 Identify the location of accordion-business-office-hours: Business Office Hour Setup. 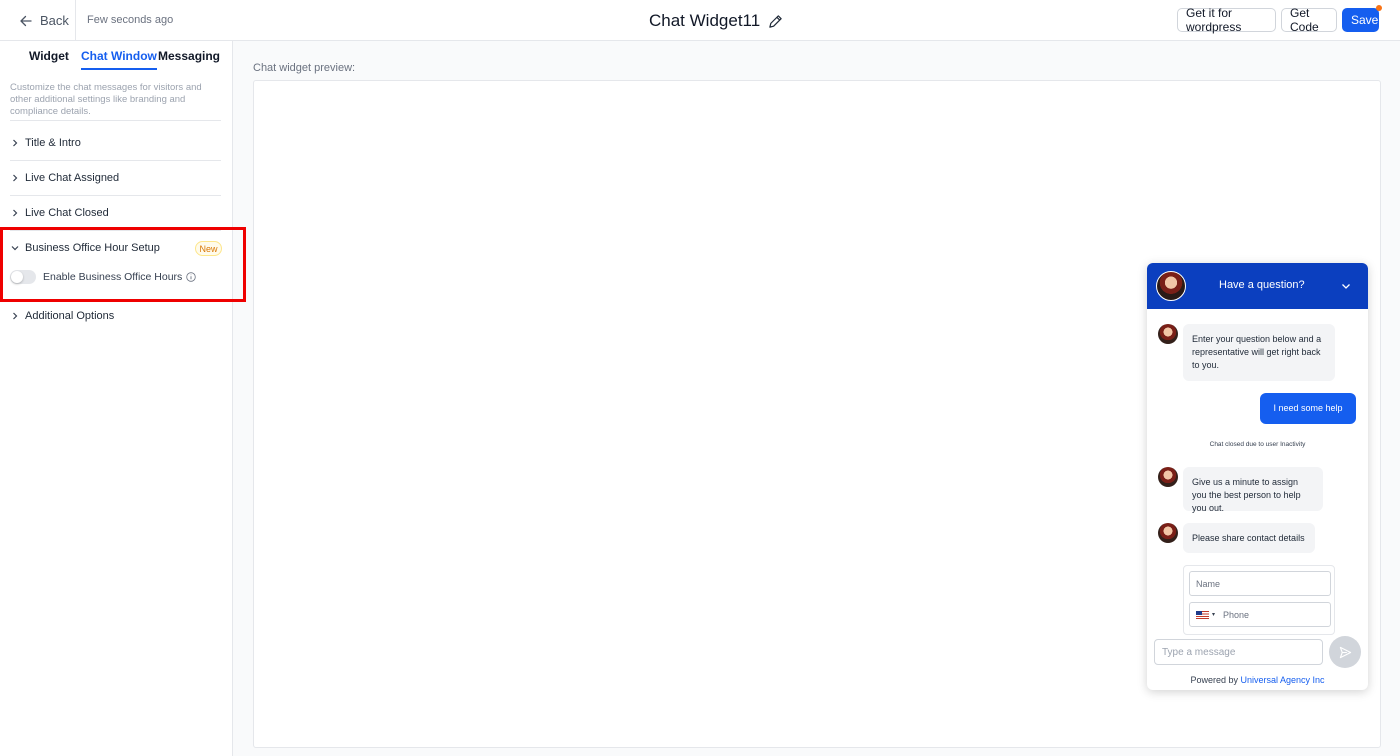
(85, 248).